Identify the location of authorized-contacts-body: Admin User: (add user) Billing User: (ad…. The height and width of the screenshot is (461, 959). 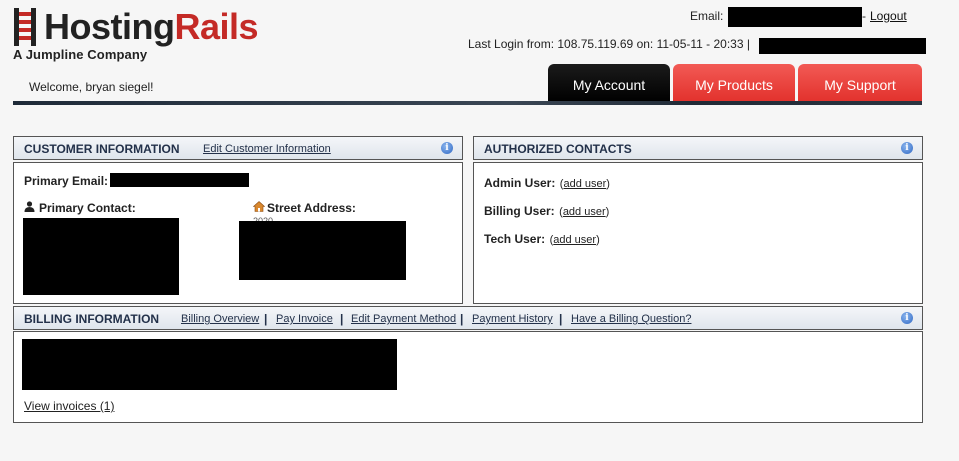
(698, 233).